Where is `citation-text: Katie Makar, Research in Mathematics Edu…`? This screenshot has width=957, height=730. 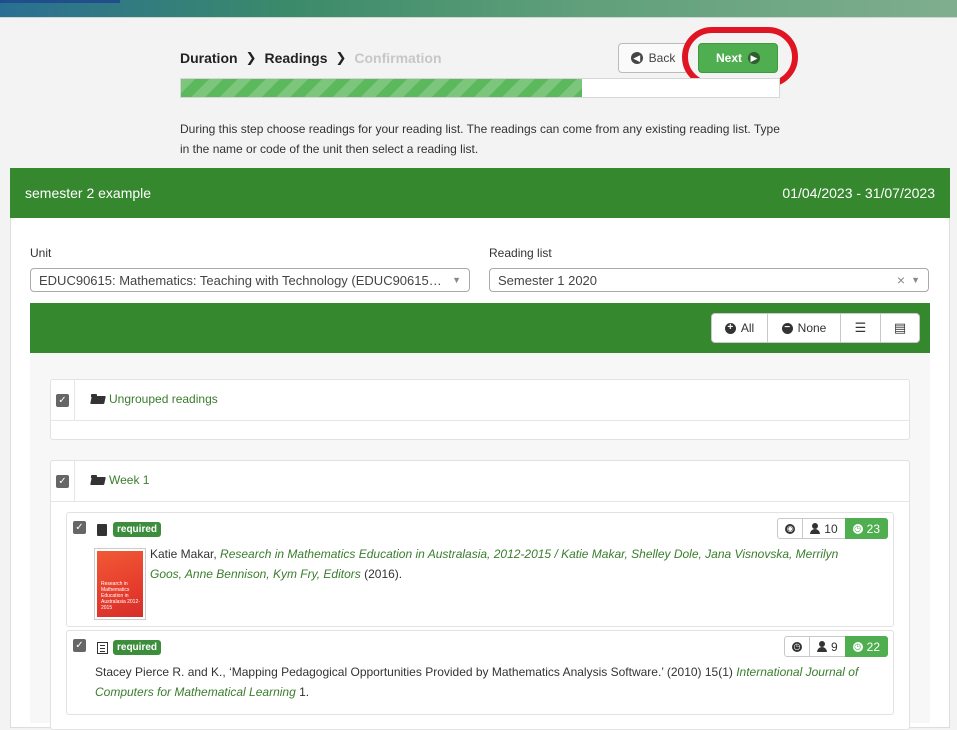 citation-text: Katie Makar, Research in Mathematics Edu… is located at coordinates (494, 564).